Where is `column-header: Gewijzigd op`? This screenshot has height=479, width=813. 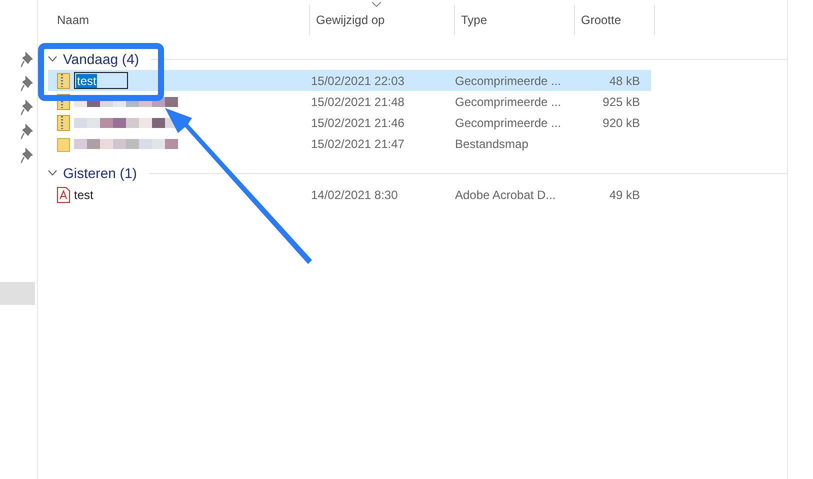 column-header: Gewijzigd op is located at coordinates (382, 20).